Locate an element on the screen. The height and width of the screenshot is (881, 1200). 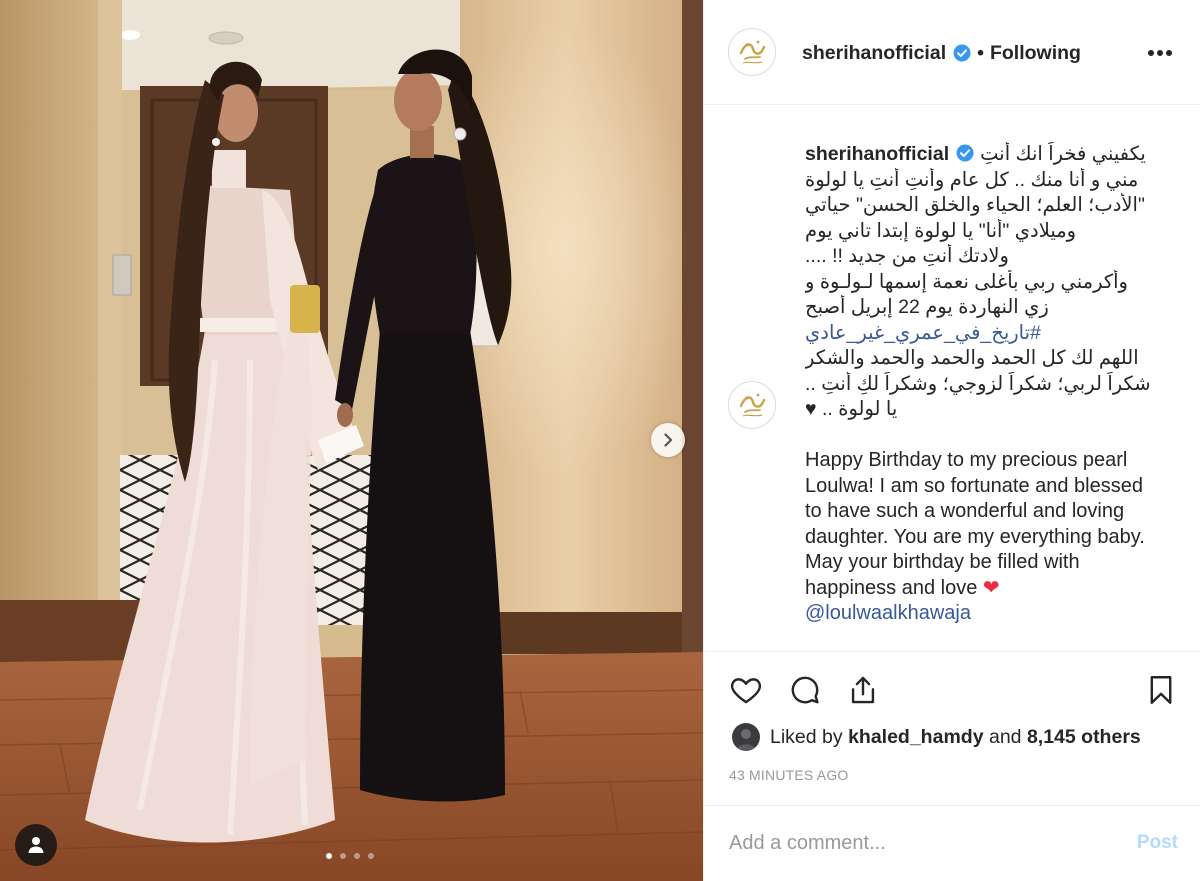
caption-line: Happy Birthday to my precious pearl is located at coordinates (966, 460).